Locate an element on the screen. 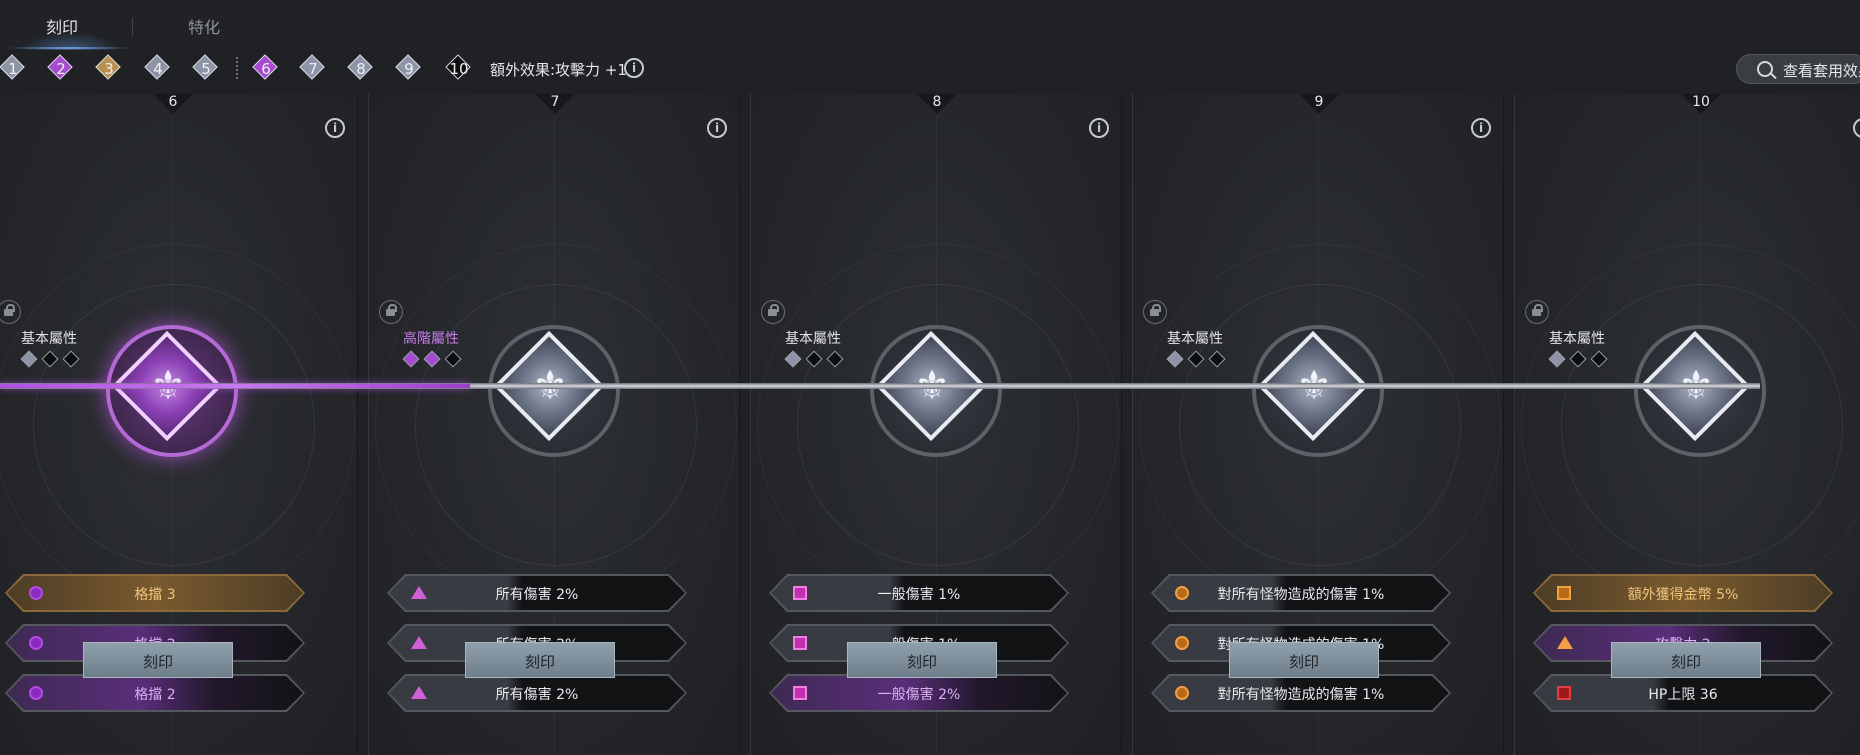  step-5: 5 is located at coordinates (205, 67).